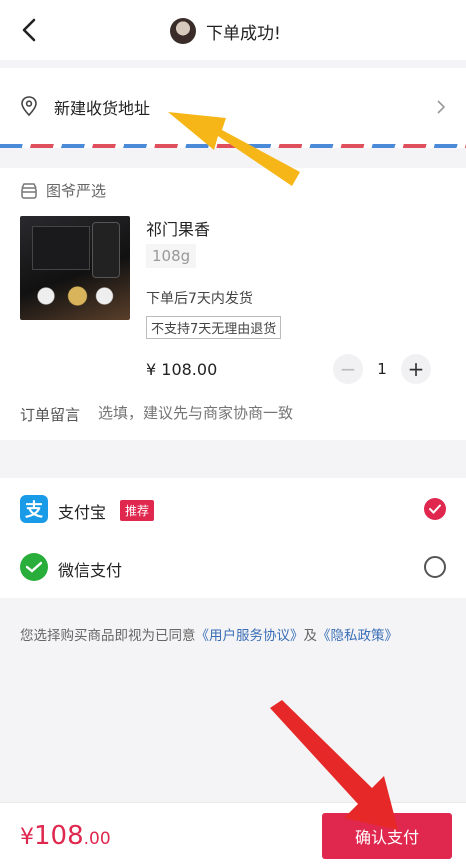  What do you see at coordinates (102, 108) in the screenshot?
I see `new-address-label: 新建收货地址` at bounding box center [102, 108].